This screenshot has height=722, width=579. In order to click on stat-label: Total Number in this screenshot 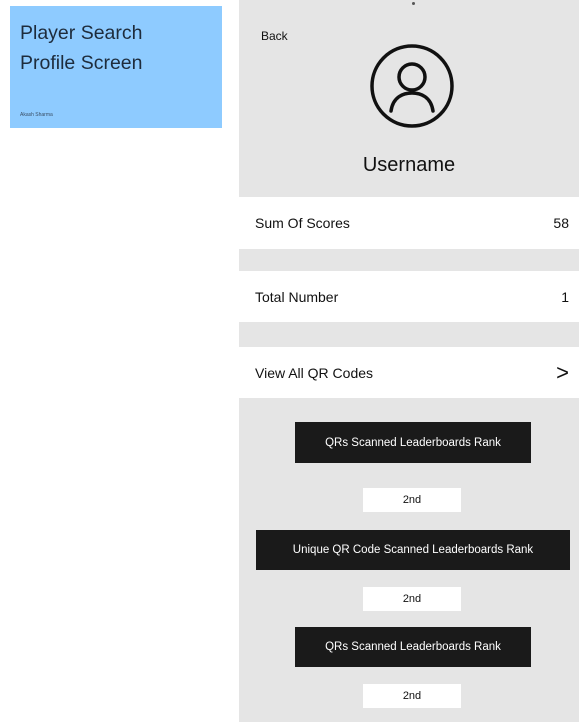, I will do `click(297, 296)`.